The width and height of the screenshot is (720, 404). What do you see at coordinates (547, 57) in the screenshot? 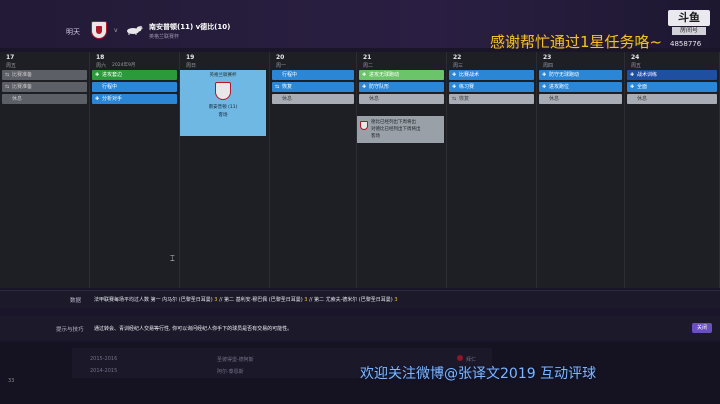
I see `day-number: 23` at bounding box center [547, 57].